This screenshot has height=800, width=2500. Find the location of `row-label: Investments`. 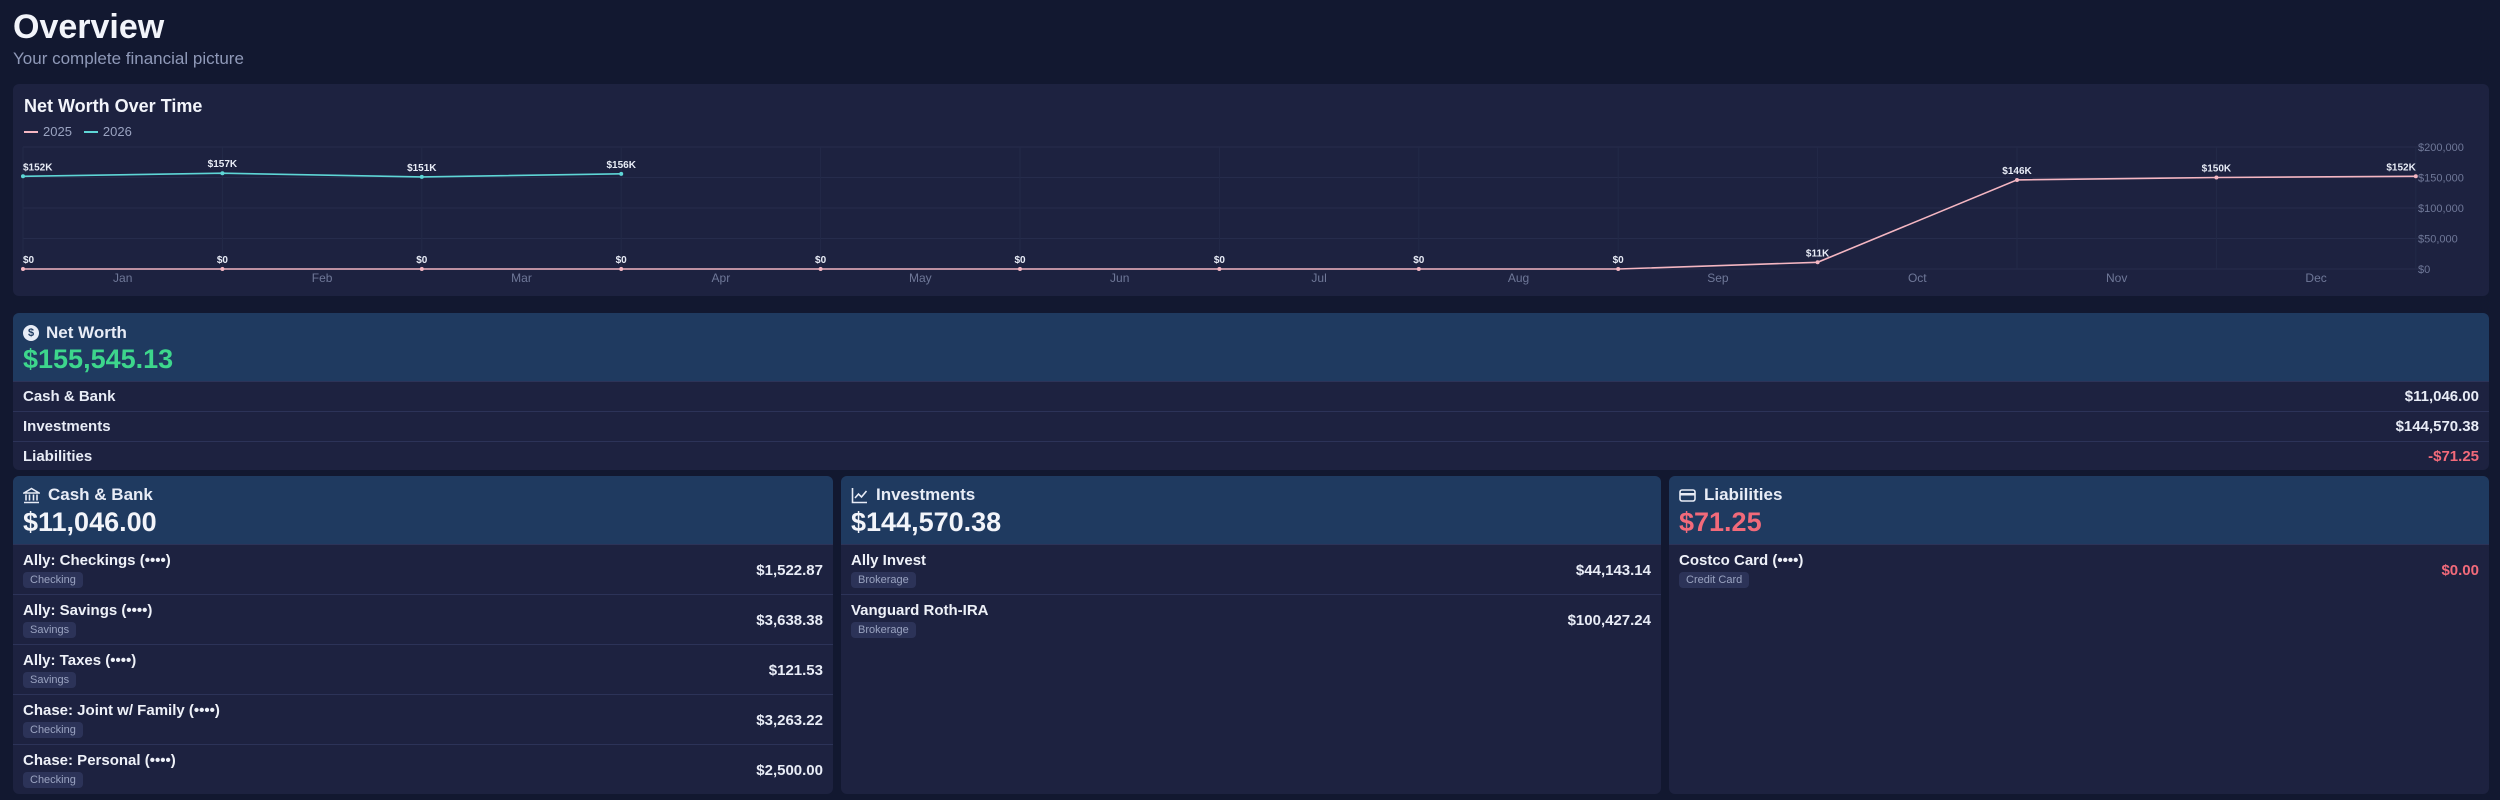

row-label: Investments is located at coordinates (67, 426).